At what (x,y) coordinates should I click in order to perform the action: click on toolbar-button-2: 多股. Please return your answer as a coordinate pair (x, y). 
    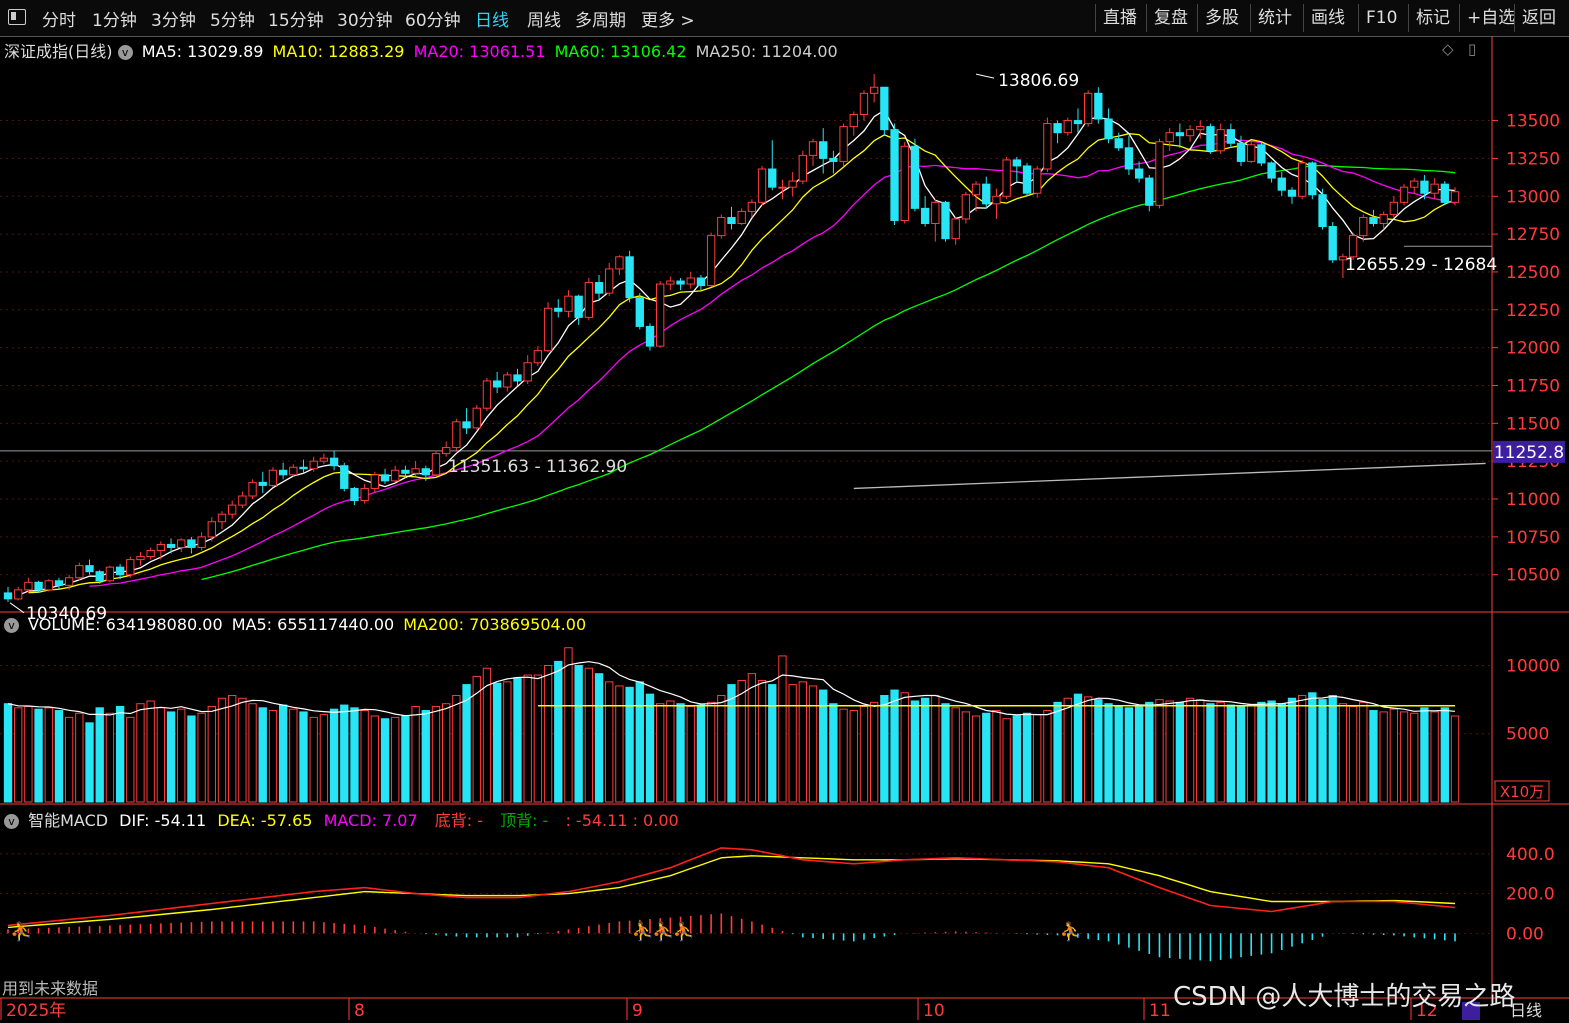
    Looking at the image, I should click on (1221, 18).